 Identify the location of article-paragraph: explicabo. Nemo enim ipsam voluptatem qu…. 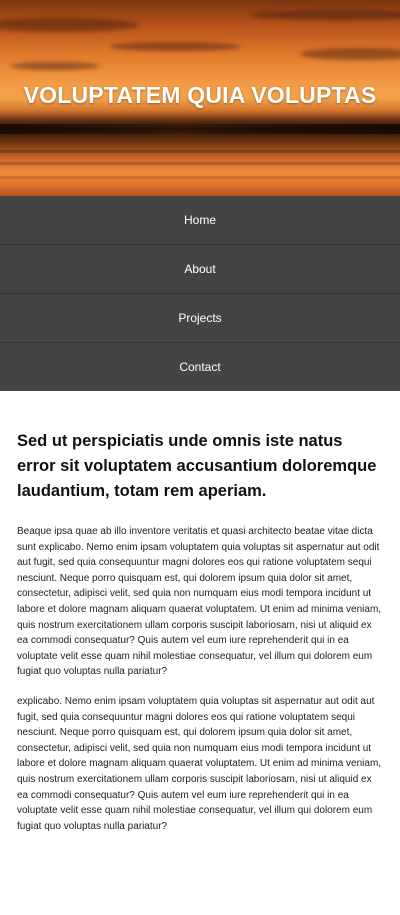
(199, 763).